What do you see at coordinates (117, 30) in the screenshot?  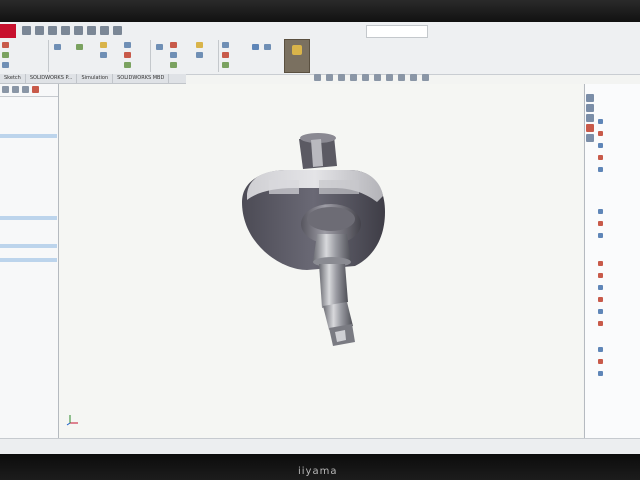 I see `options-icon` at bounding box center [117, 30].